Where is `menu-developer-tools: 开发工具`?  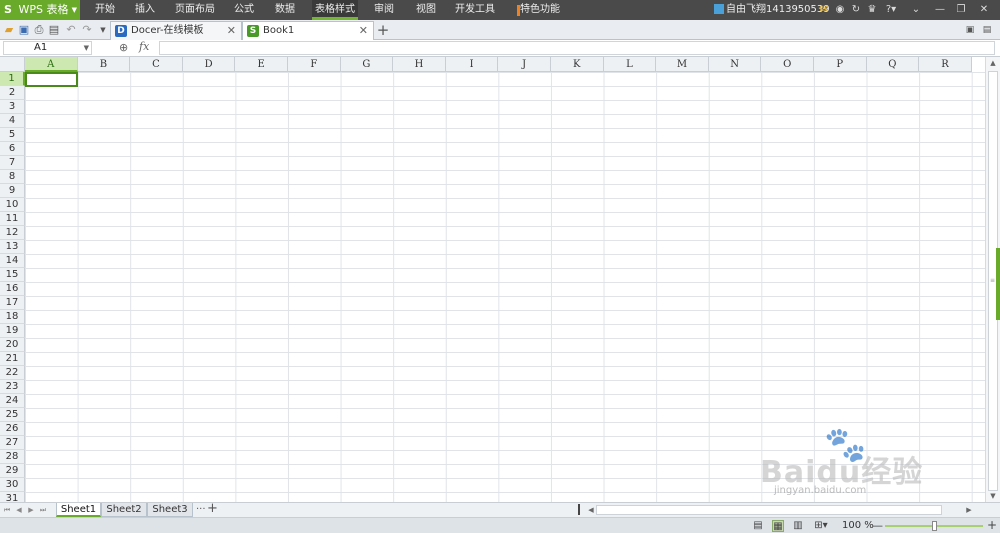
menu-developer-tools: 开发工具 is located at coordinates (475, 10).